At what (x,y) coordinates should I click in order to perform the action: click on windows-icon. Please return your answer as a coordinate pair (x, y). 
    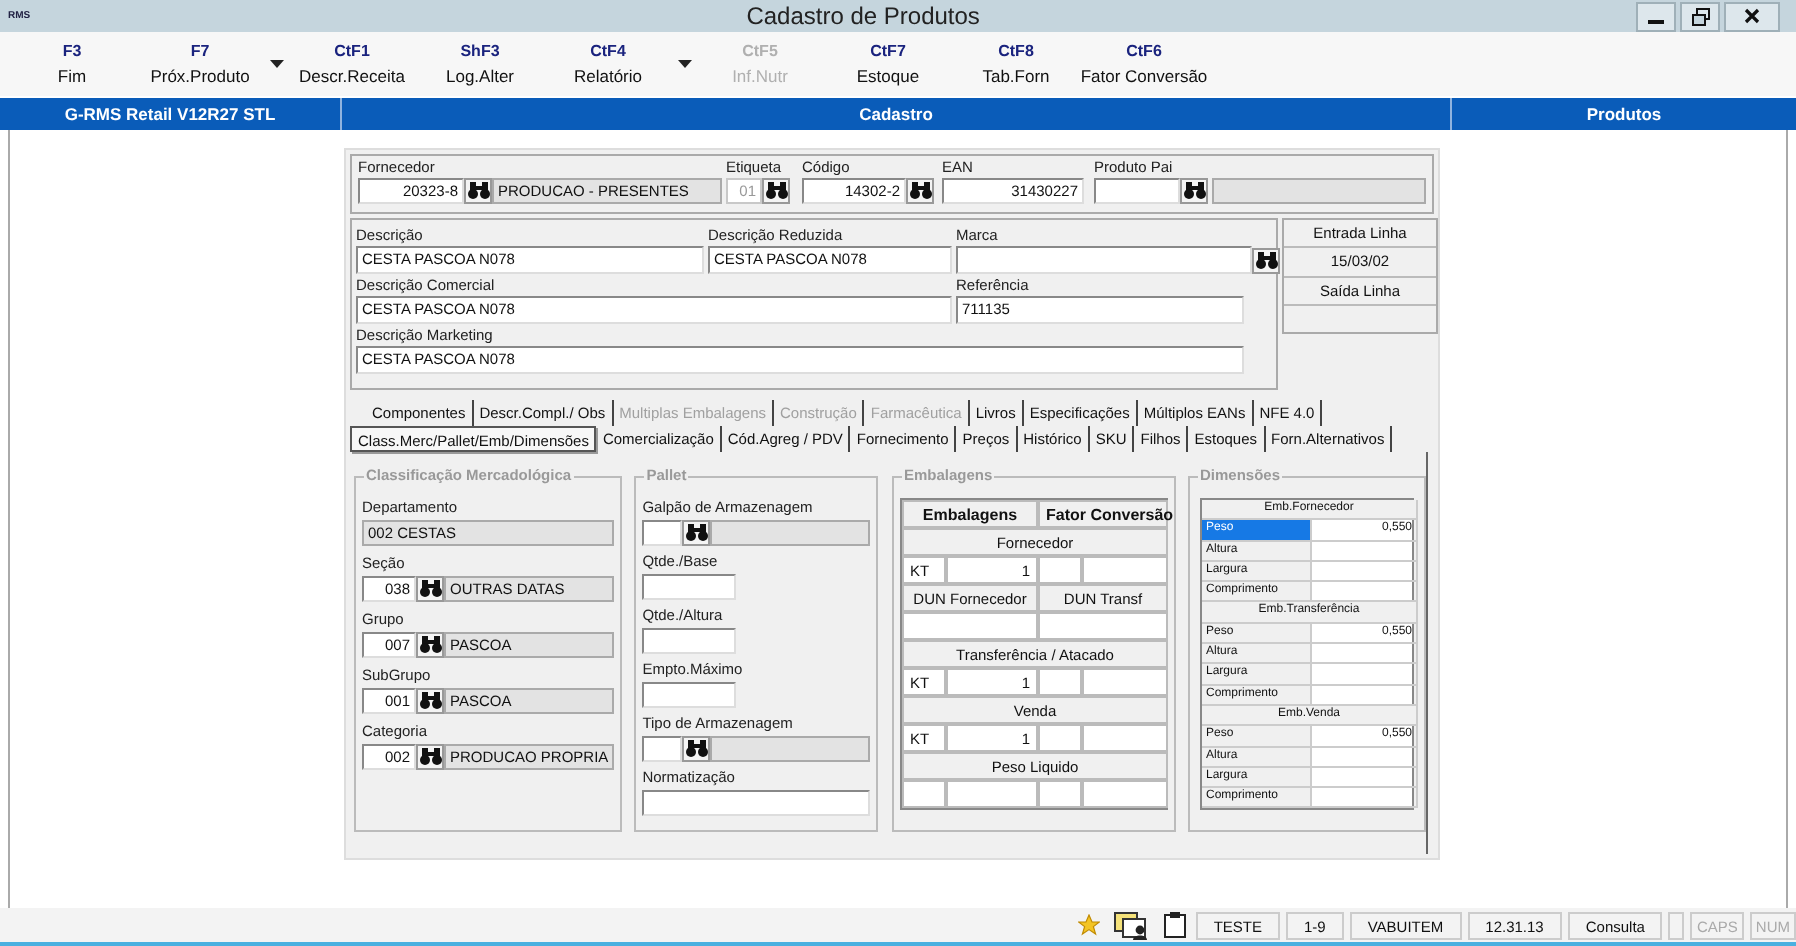
    Looking at the image, I should click on (1131, 925).